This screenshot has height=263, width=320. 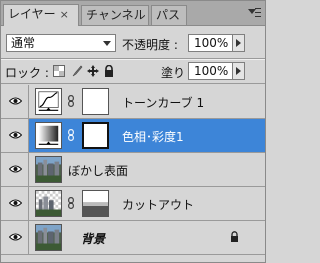 I want to click on layer-name: 色相･彩度1, so click(x=153, y=137).